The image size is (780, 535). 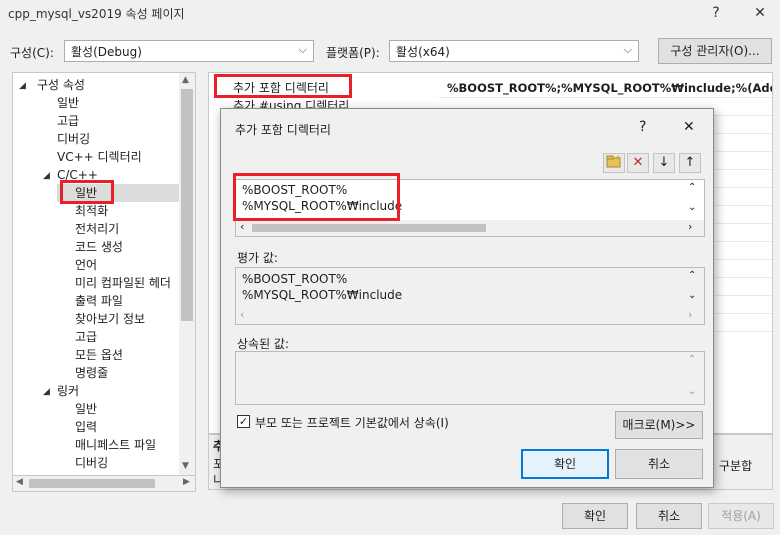 I want to click on new-folder-icon: ✦, so click(x=614, y=163).